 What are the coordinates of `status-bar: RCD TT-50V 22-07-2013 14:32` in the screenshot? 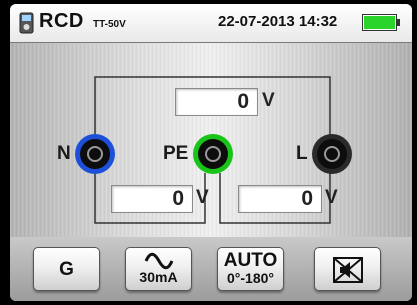 It's located at (211, 23).